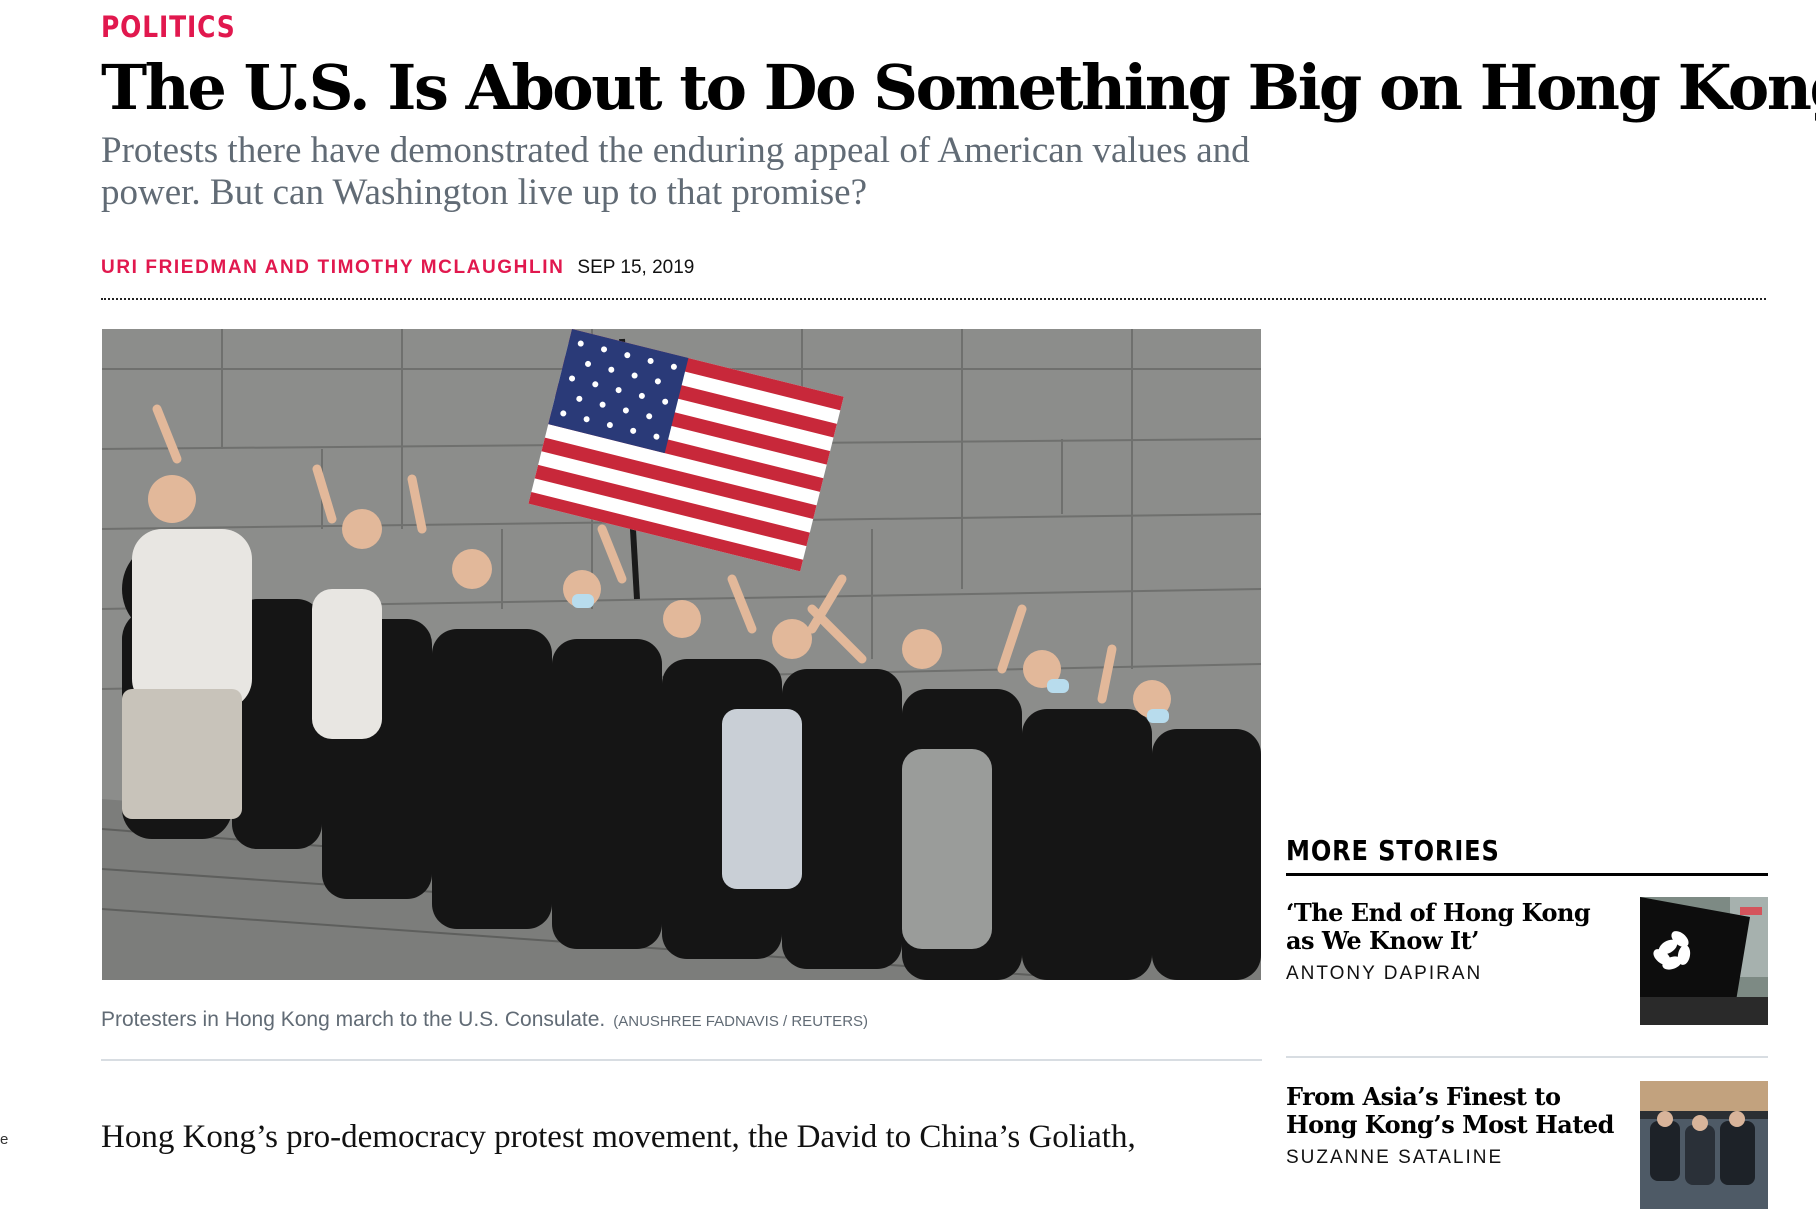 This screenshot has height=1223, width=1816. I want to click on story-divider, so click(1527, 1057).